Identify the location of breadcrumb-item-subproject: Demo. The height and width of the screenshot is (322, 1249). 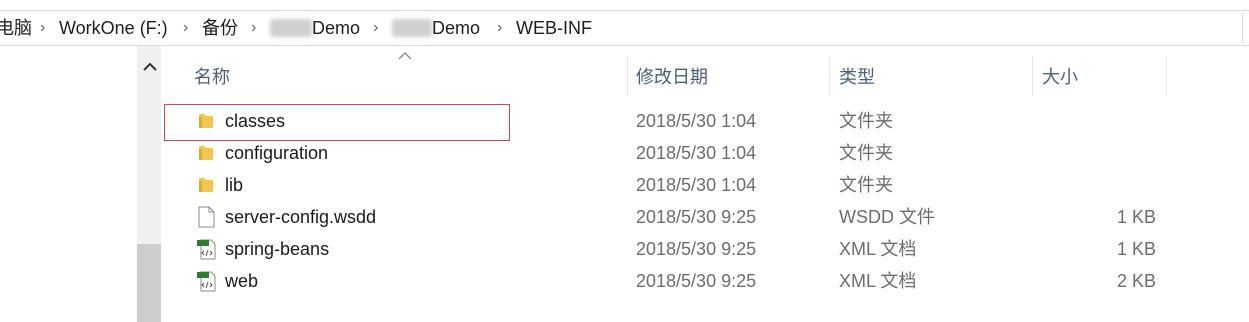
(456, 28).